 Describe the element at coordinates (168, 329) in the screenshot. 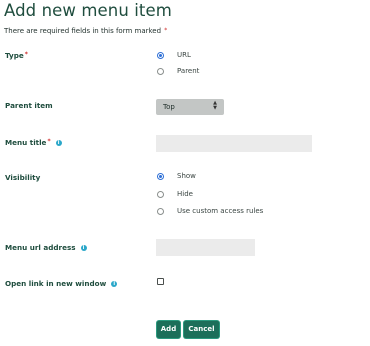

I see `add-button: Add` at that location.